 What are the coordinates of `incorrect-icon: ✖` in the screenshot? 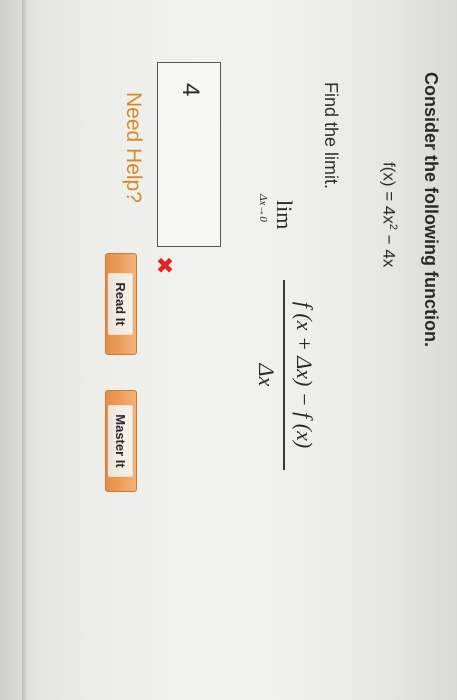 It's located at (164, 265).